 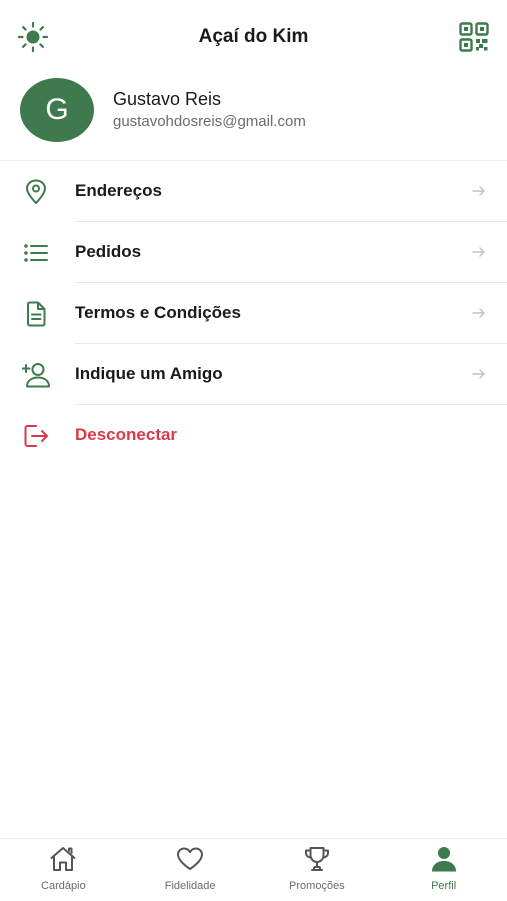 I want to click on menu-item-pedidos: Pedidos, so click(x=253, y=252).